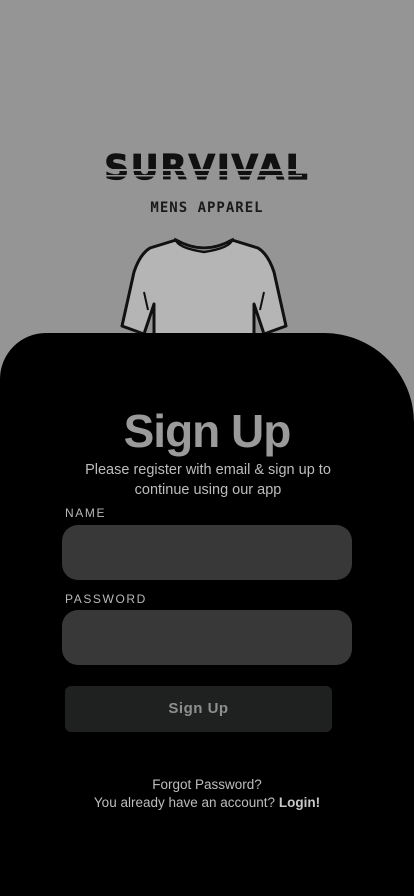  Describe the element at coordinates (184, 802) in the screenshot. I see `have-account-text: You already have an account?` at that location.